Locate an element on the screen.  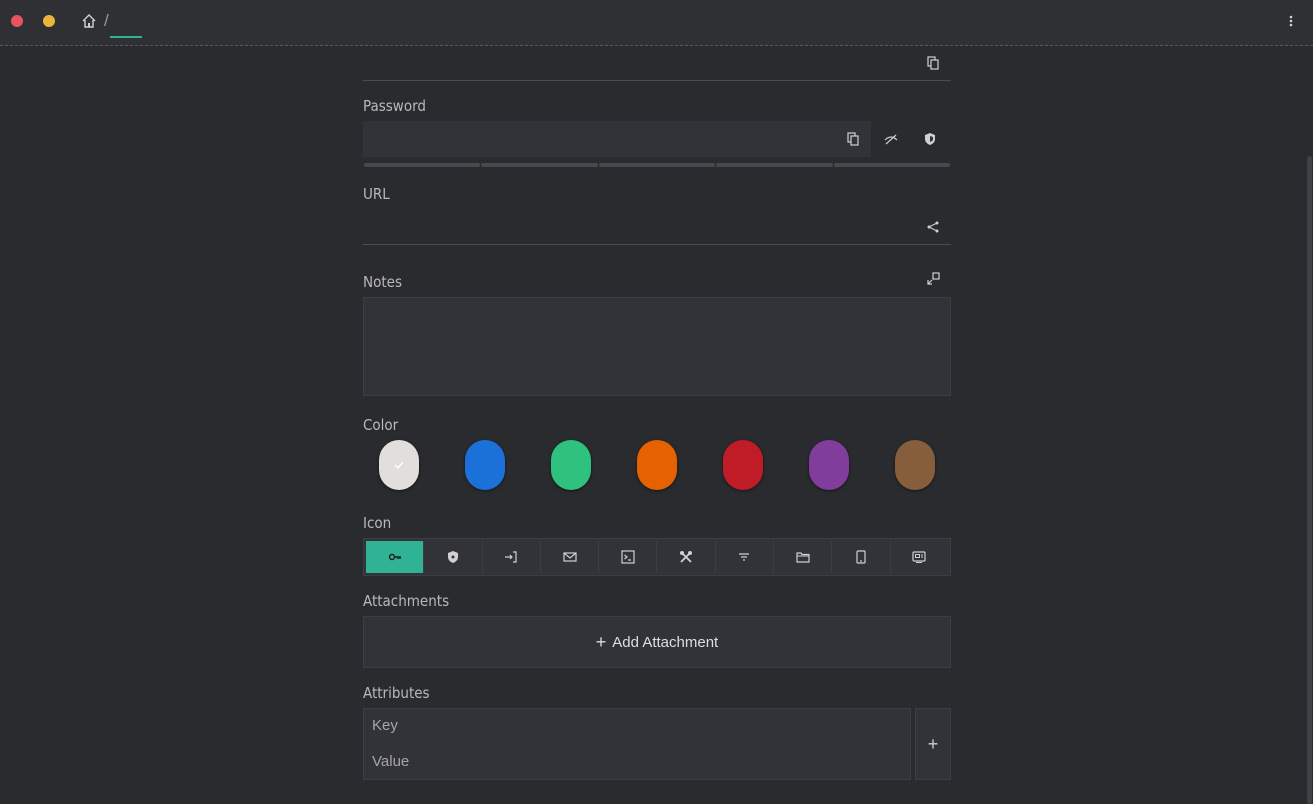
tools-icon is located at coordinates (686, 557).